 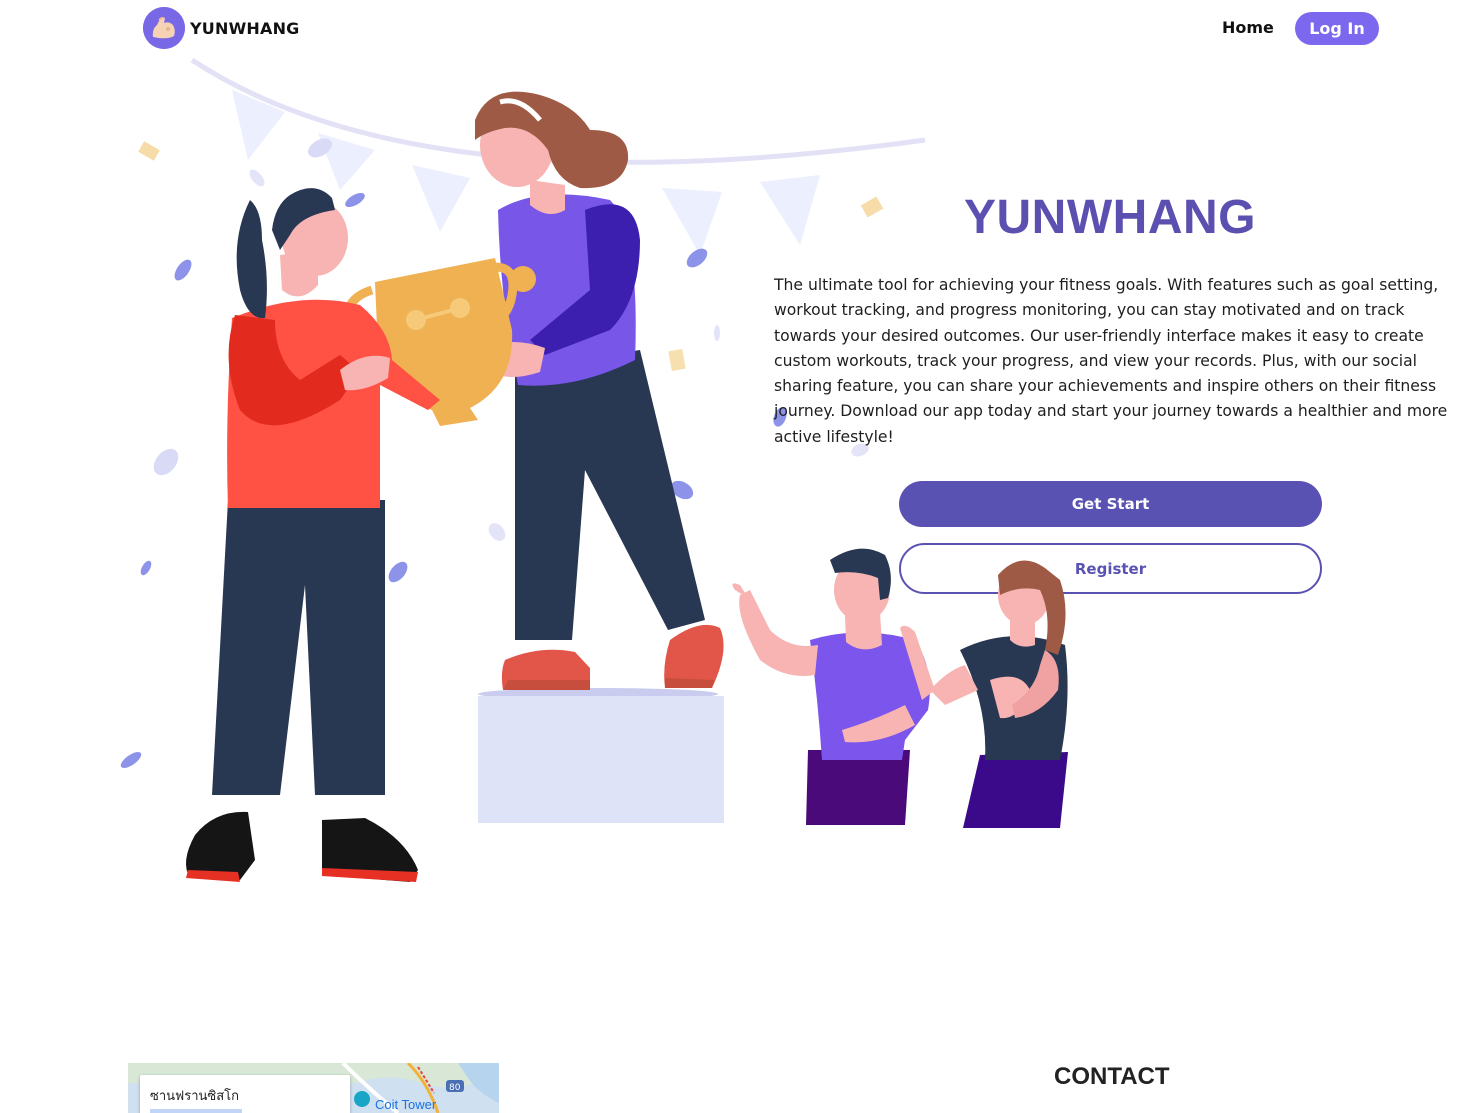 I want to click on svg-text: 80, so click(x=455, y=1088).